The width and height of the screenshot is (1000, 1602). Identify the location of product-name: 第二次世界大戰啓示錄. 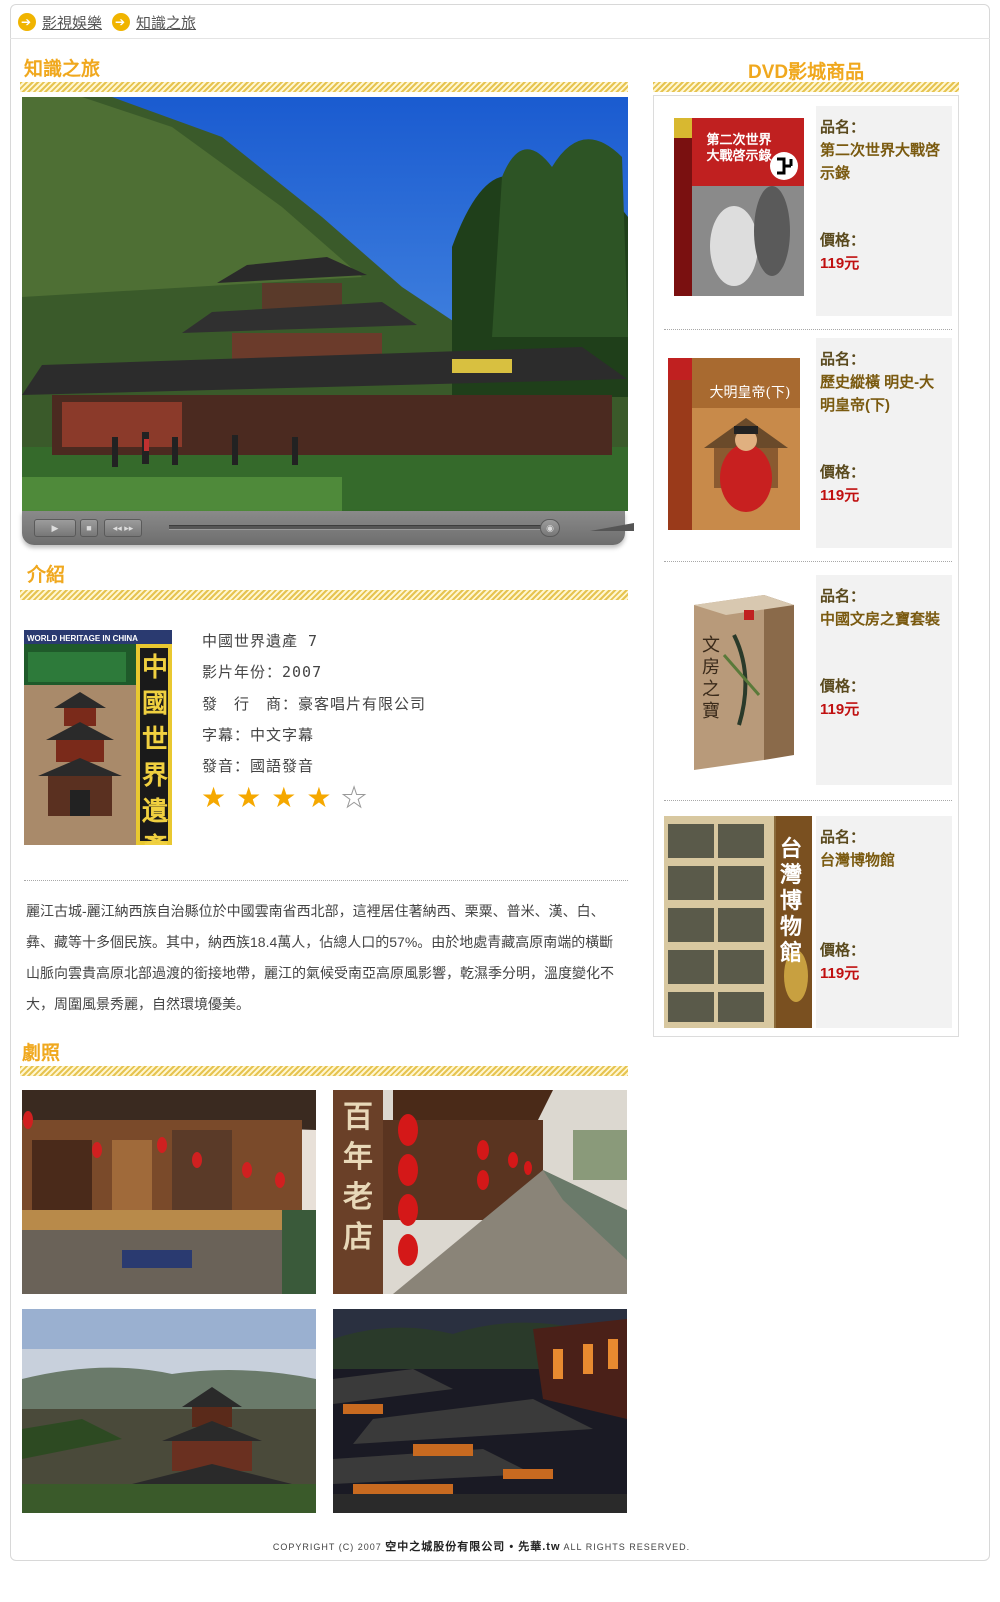
(884, 162).